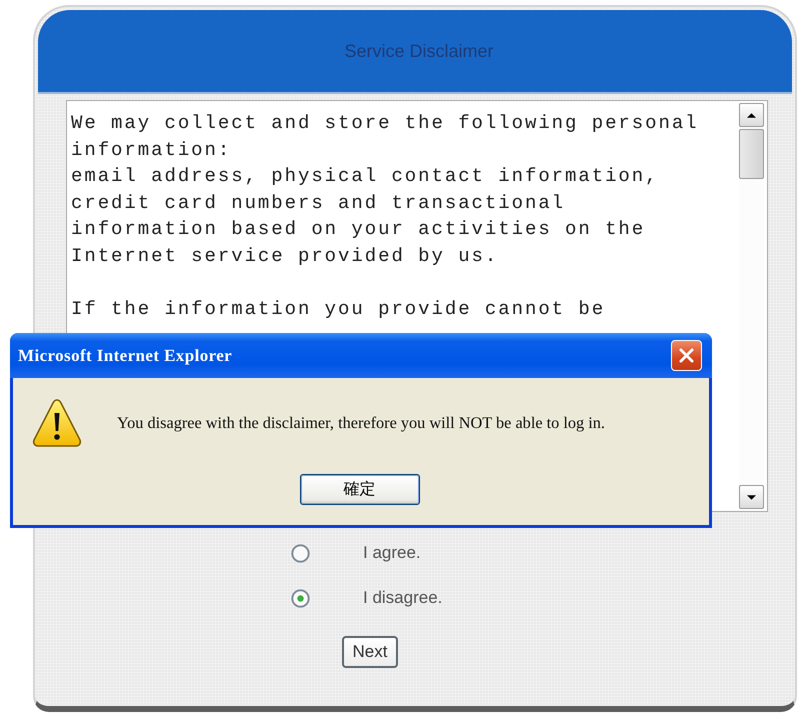  I want to click on warning-icon, so click(57, 423).